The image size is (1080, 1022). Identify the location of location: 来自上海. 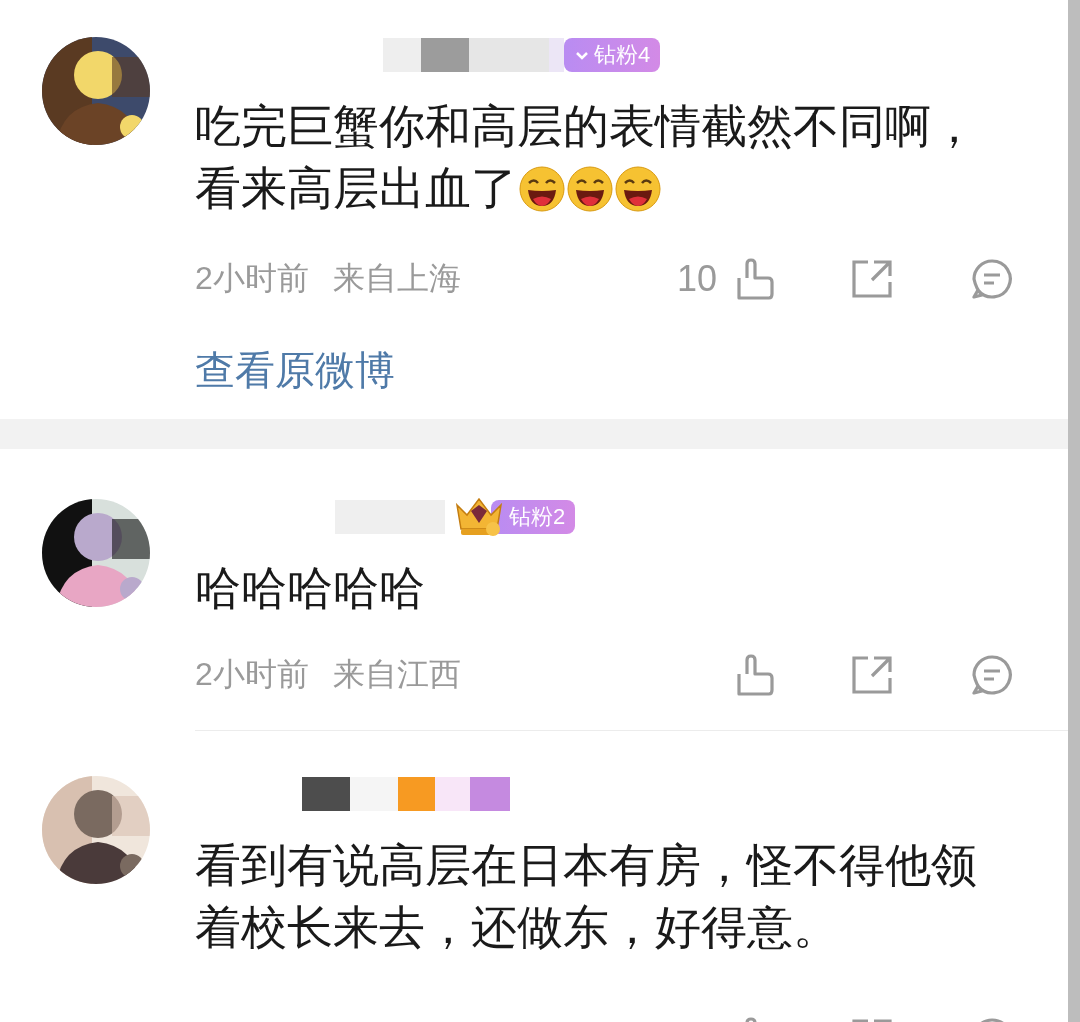
(396, 278).